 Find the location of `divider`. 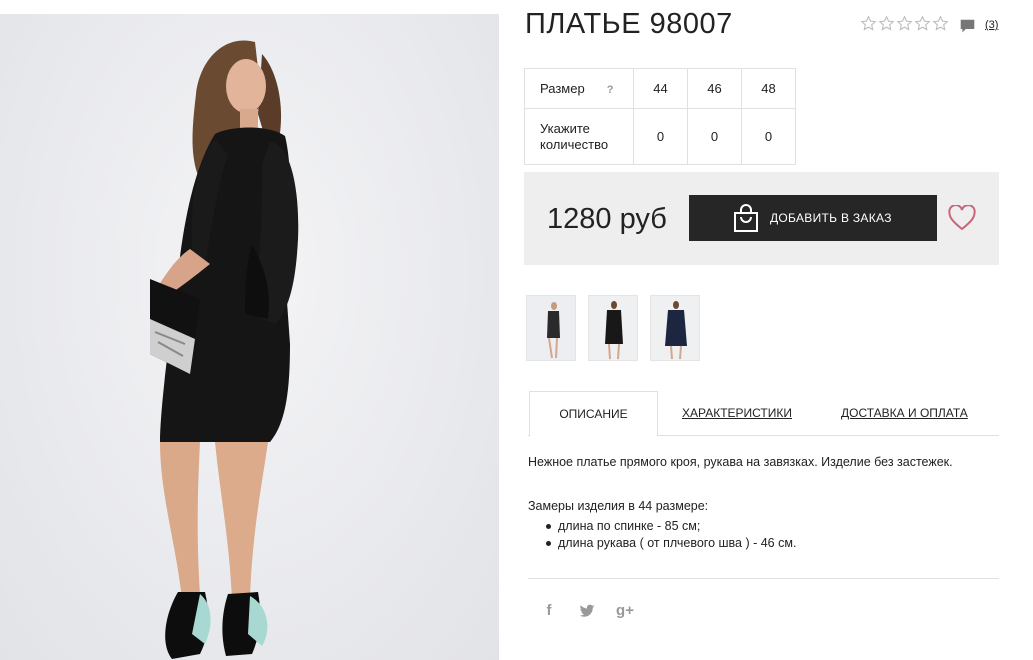

divider is located at coordinates (763, 578).